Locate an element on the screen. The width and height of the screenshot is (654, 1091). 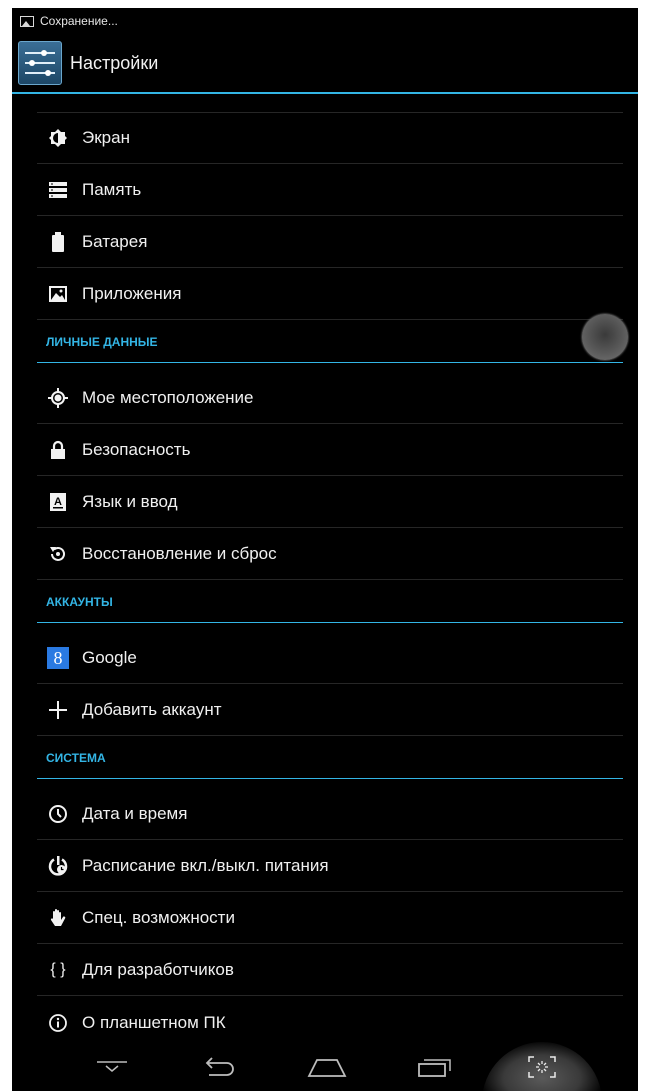
info-icon is located at coordinates (58, 1023).